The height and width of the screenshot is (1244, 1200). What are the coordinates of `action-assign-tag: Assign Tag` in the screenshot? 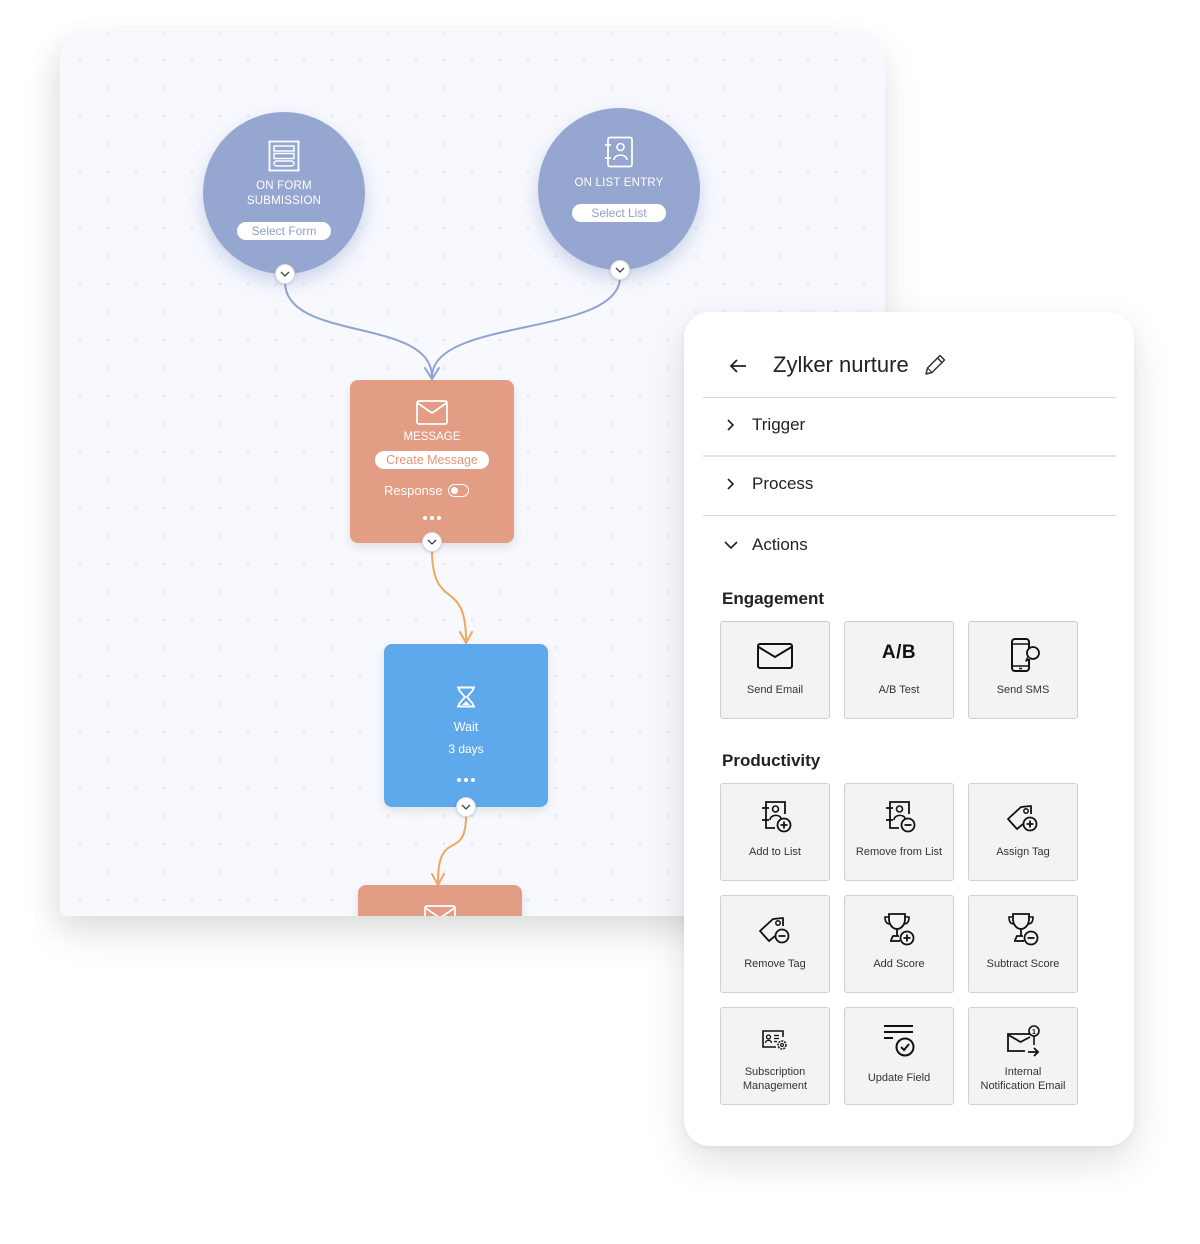 It's located at (1023, 832).